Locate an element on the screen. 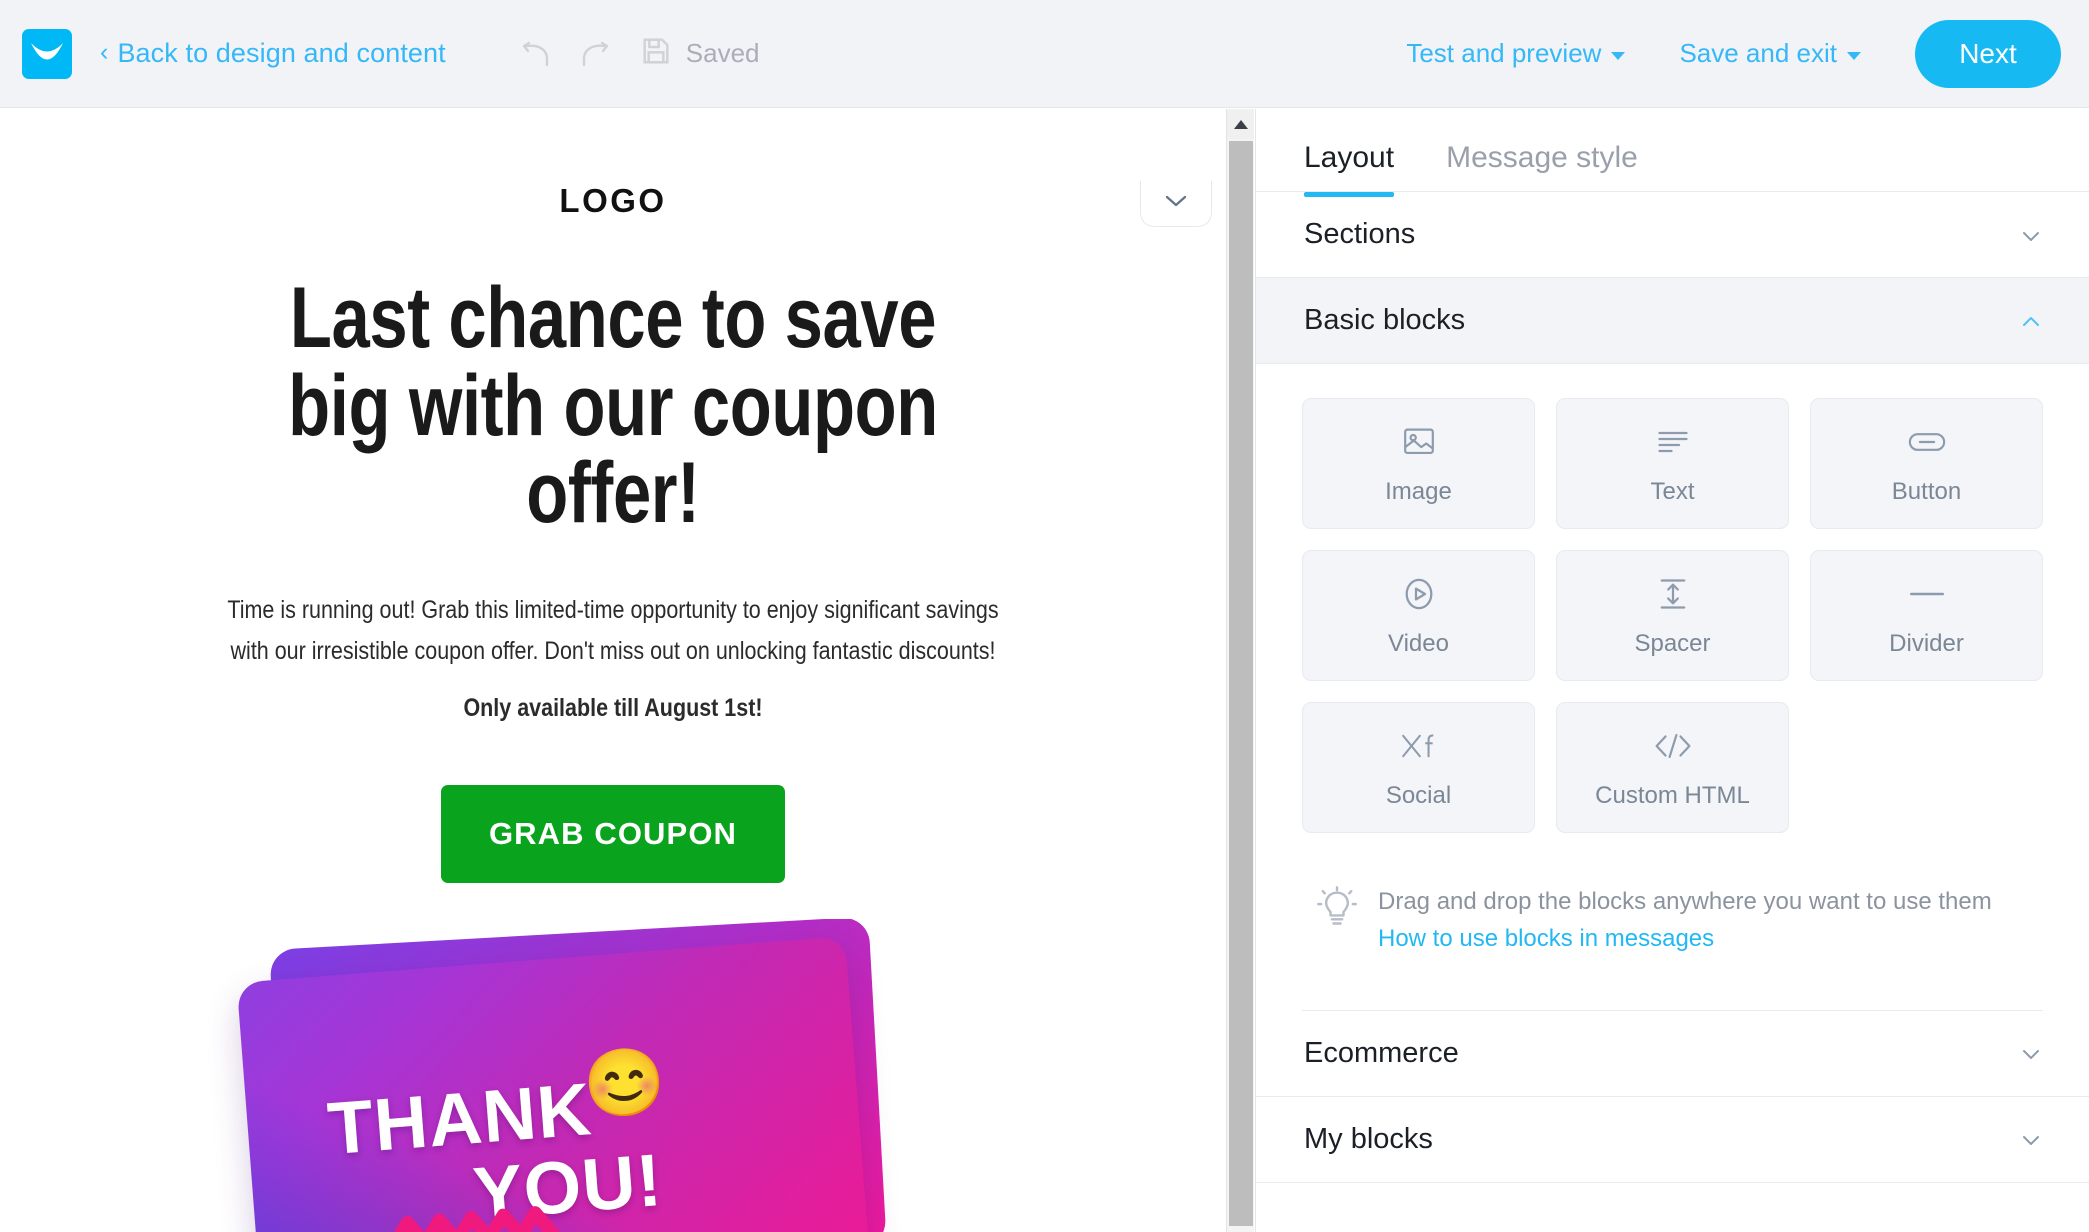  block-spacer-label: Spacer is located at coordinates (1672, 643).